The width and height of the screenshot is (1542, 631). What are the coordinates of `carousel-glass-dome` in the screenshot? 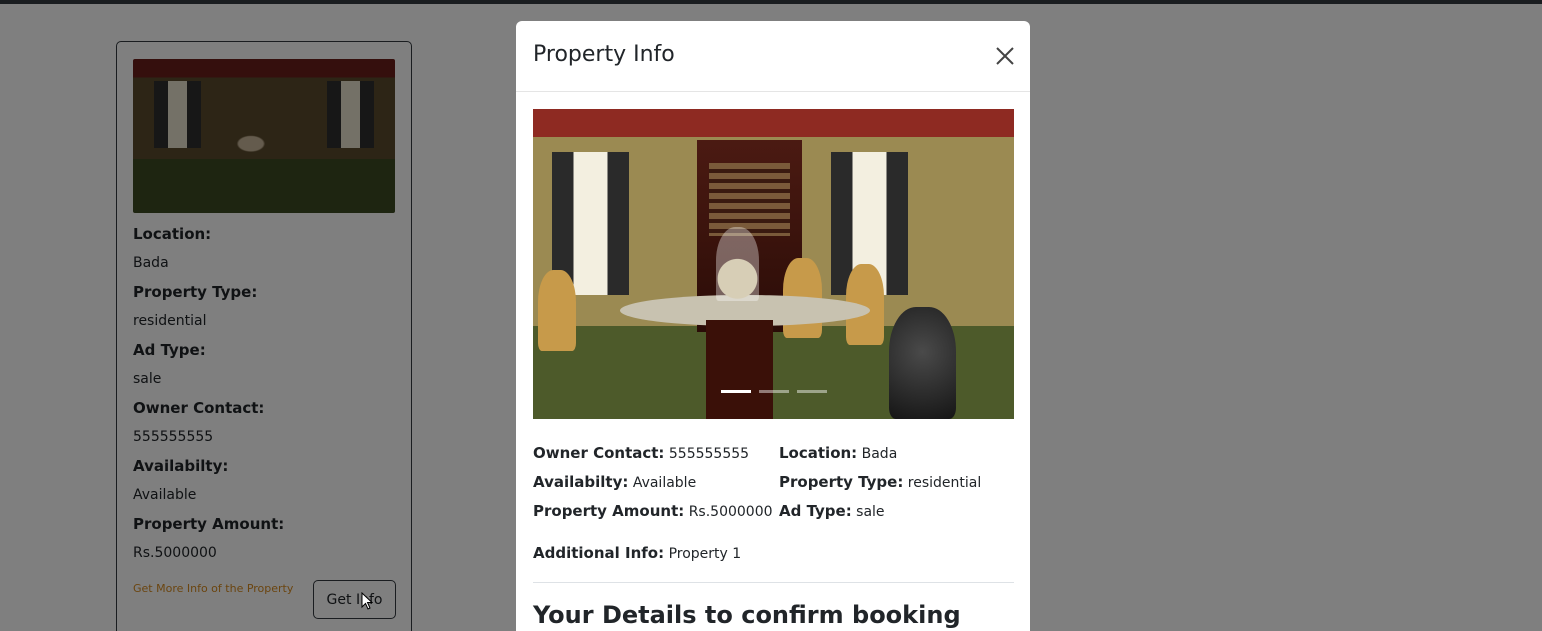 It's located at (737, 264).